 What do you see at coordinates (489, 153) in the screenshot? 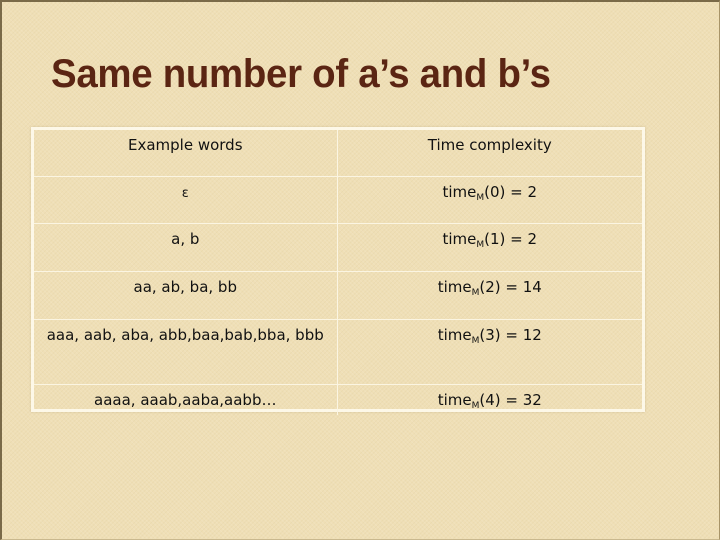
I see `header-time-complexity: Time complexity` at bounding box center [489, 153].